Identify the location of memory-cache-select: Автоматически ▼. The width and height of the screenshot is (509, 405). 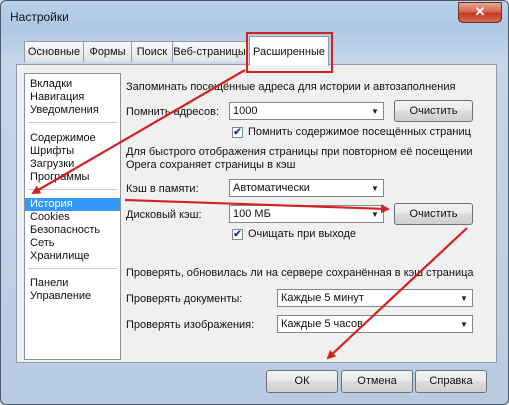
(306, 188).